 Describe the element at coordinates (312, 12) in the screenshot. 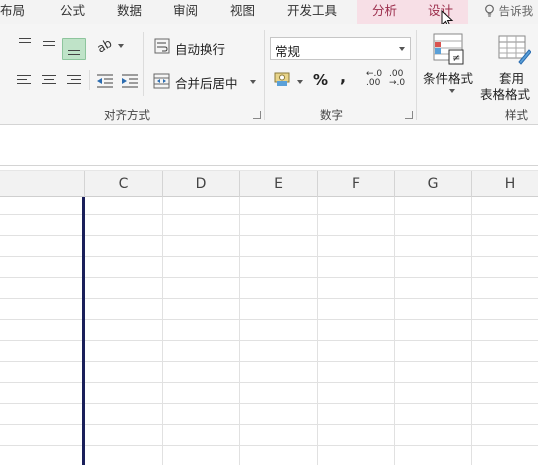

I see `tab-developer: 开发工具` at that location.